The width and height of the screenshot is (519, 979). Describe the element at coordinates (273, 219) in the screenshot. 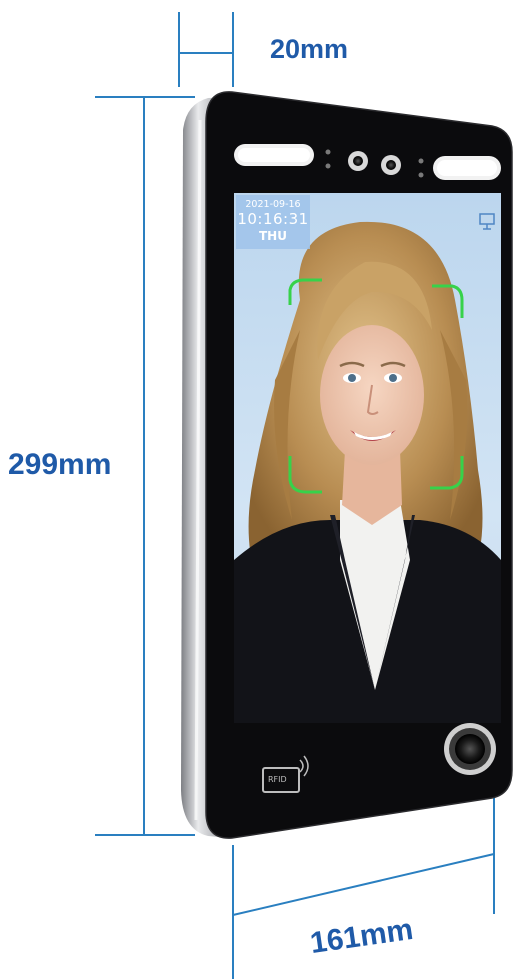

I see `screen-time: 10:16:31` at that location.